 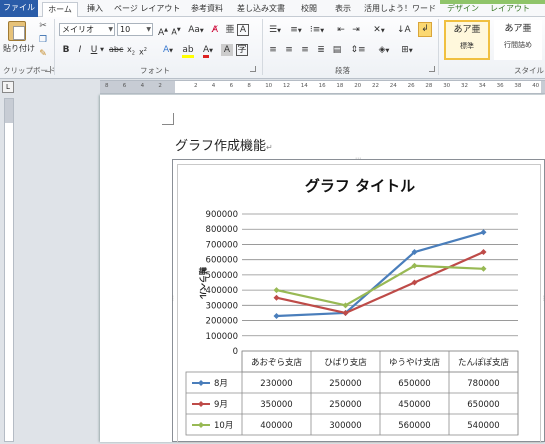 What do you see at coordinates (8, 87) in the screenshot?
I see `tab-selector: L` at bounding box center [8, 87].